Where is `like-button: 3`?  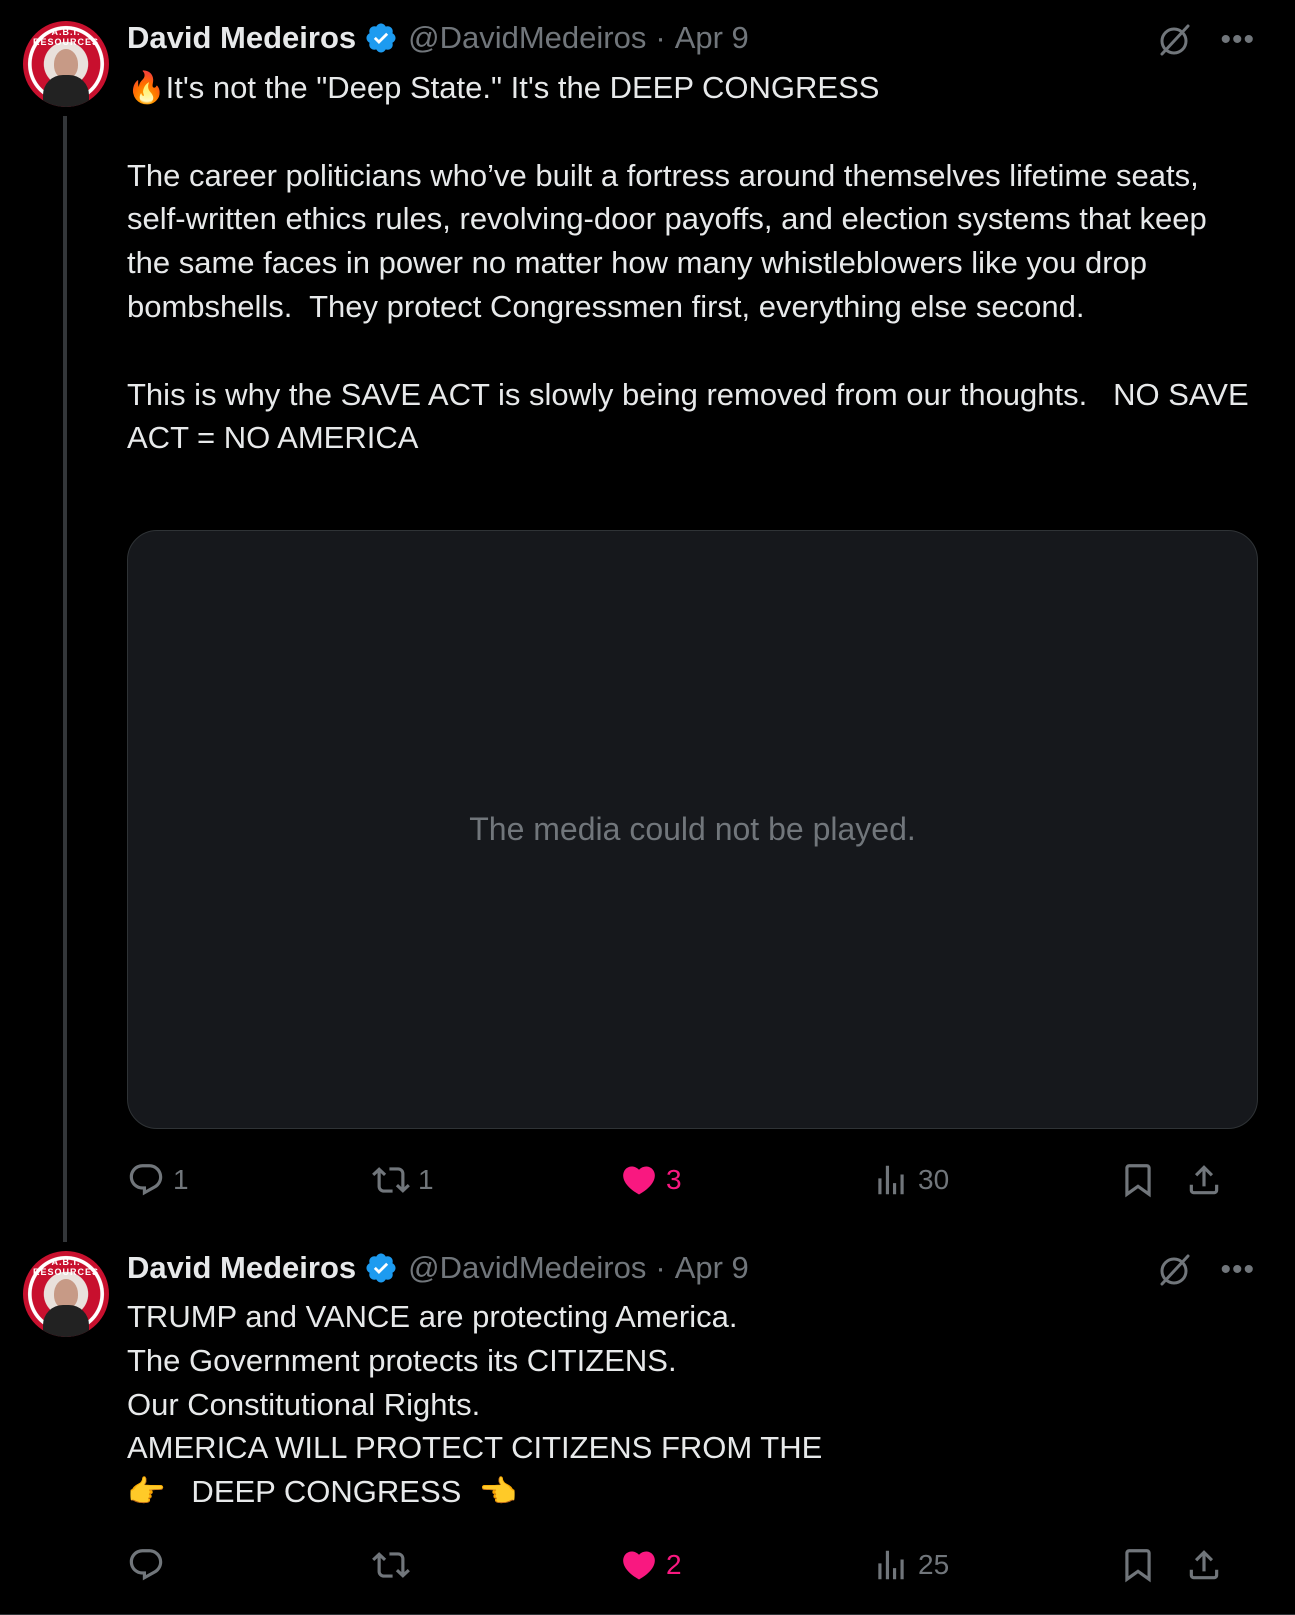 like-button: 3 is located at coordinates (651, 1180).